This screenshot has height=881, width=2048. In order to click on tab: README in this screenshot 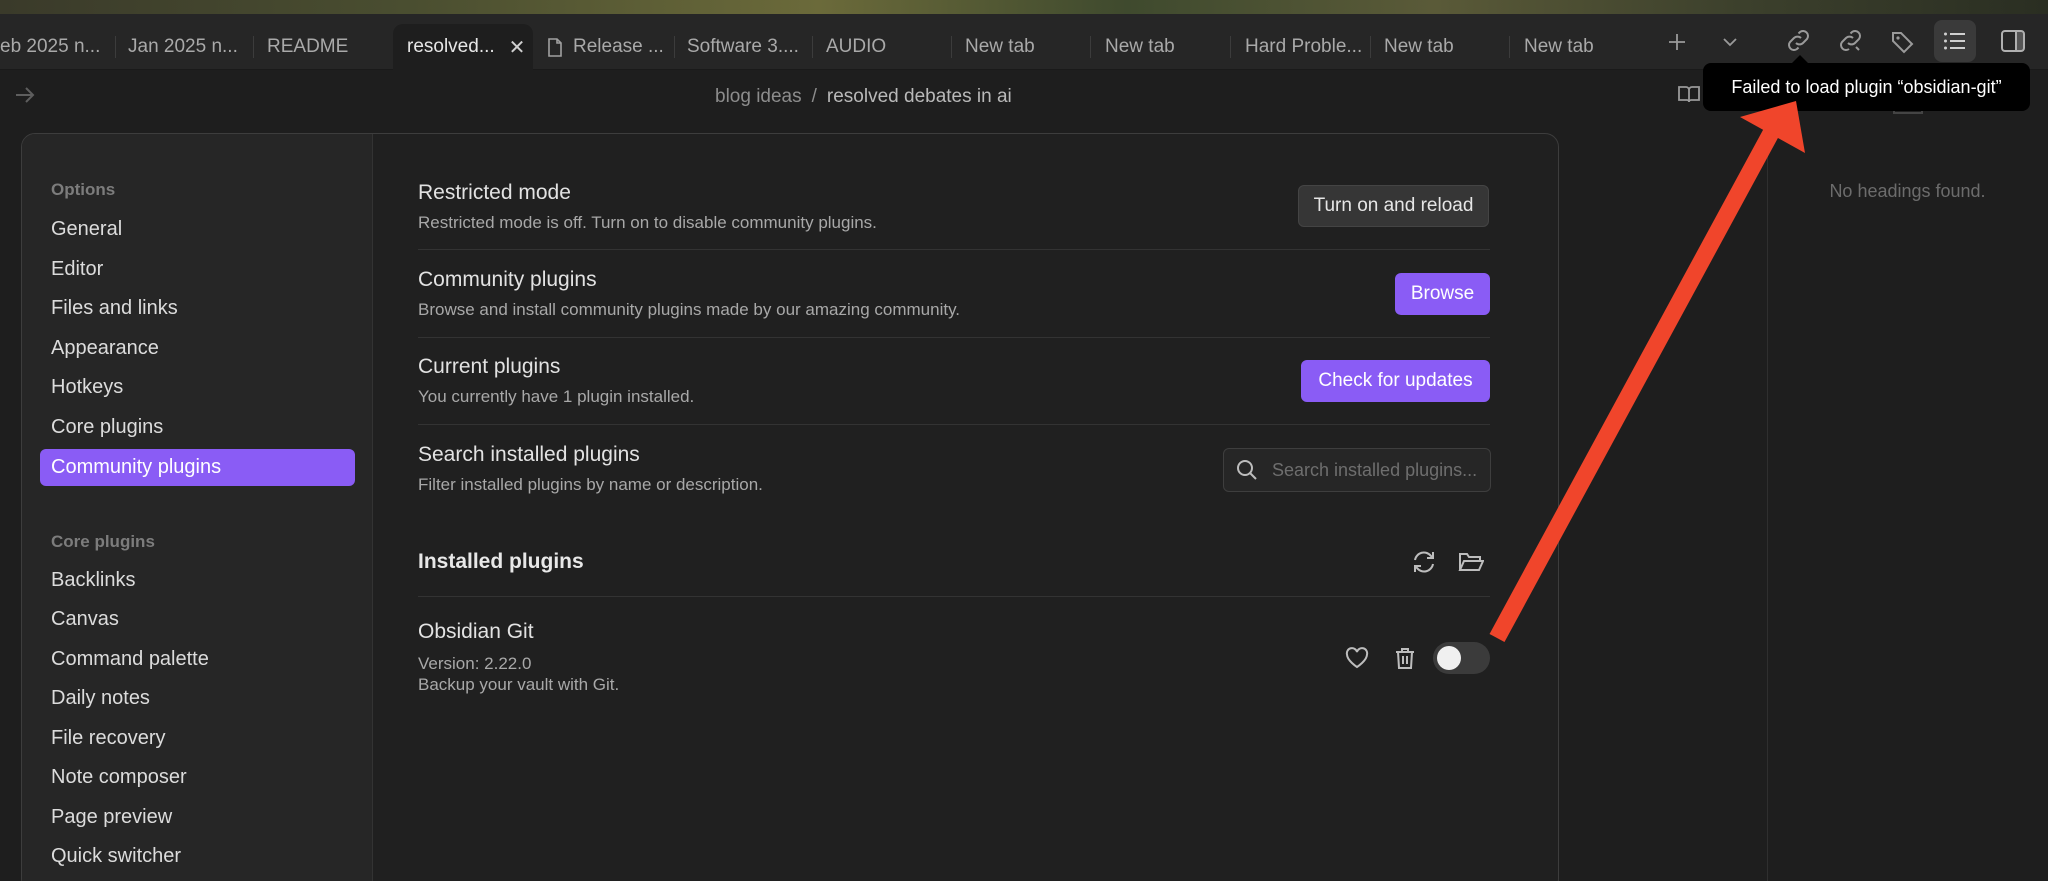, I will do `click(323, 47)`.